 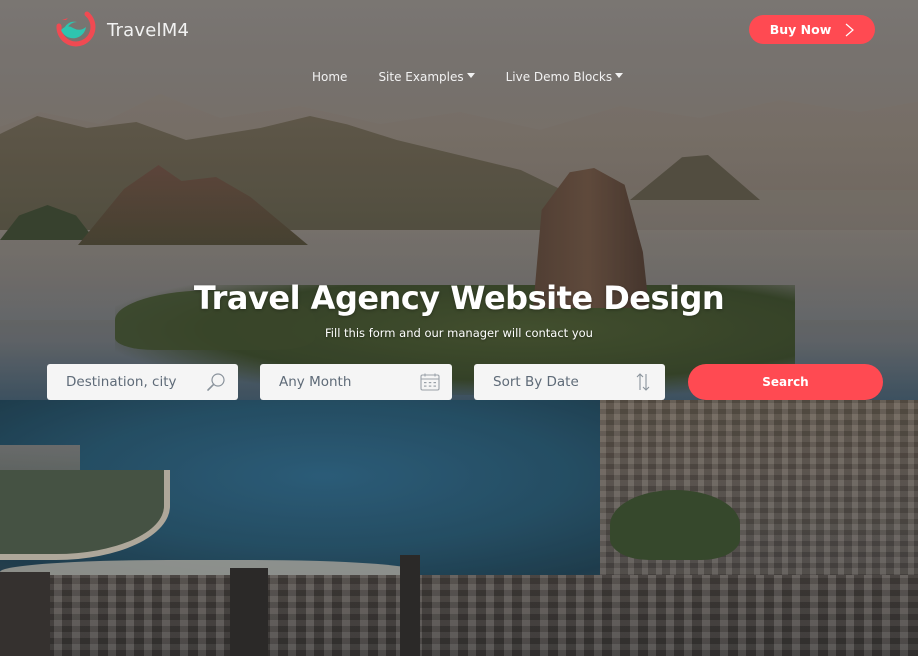 What do you see at coordinates (315, 382) in the screenshot?
I see `month-select-value: Any Month` at bounding box center [315, 382].